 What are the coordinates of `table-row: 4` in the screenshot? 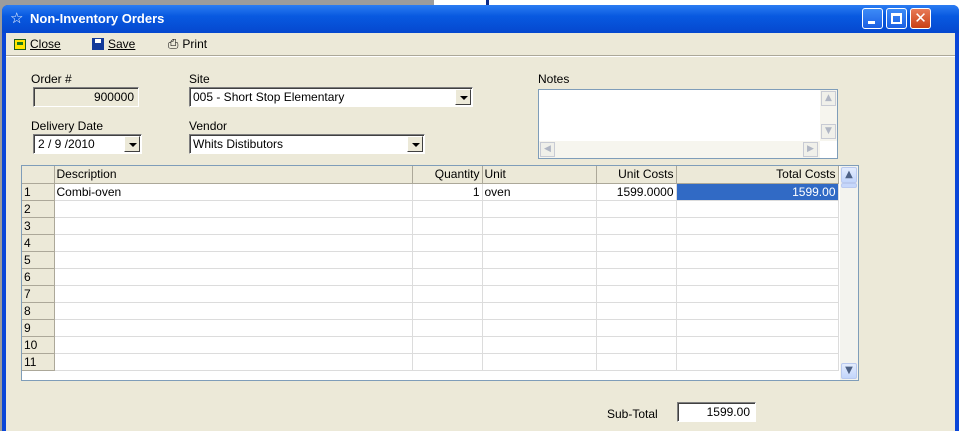 It's located at (430, 243).